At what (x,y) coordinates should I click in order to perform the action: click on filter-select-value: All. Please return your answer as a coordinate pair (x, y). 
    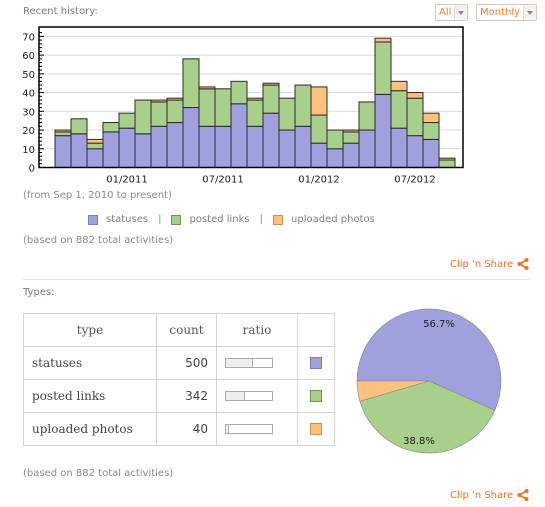
    Looking at the image, I should click on (445, 12).